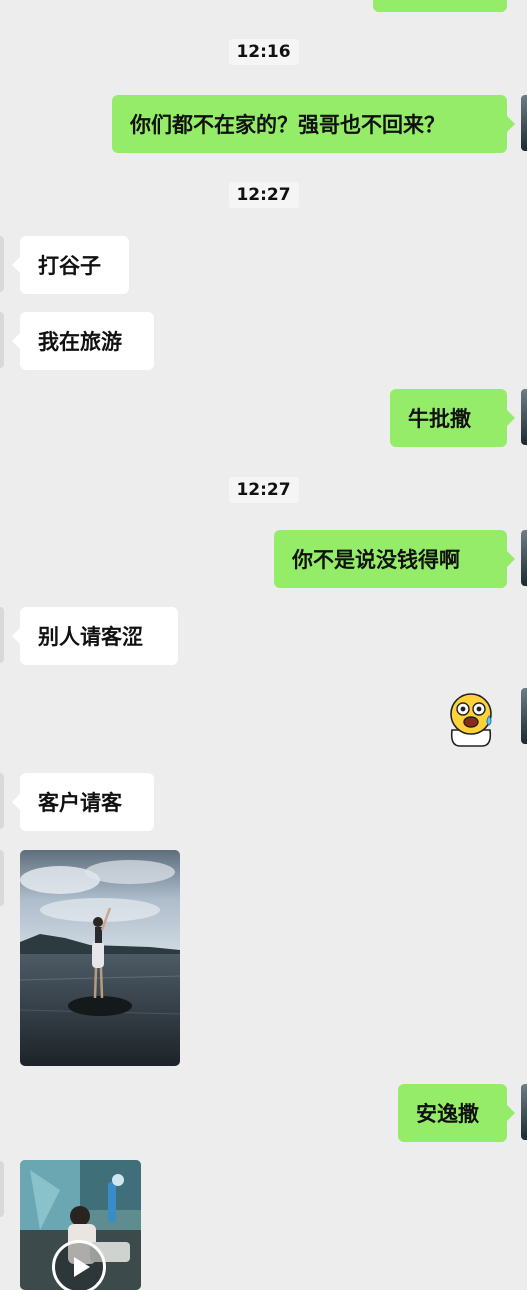 The image size is (527, 1290). Describe the element at coordinates (471, 719) in the screenshot. I see `shocked-face-sticker` at that location.